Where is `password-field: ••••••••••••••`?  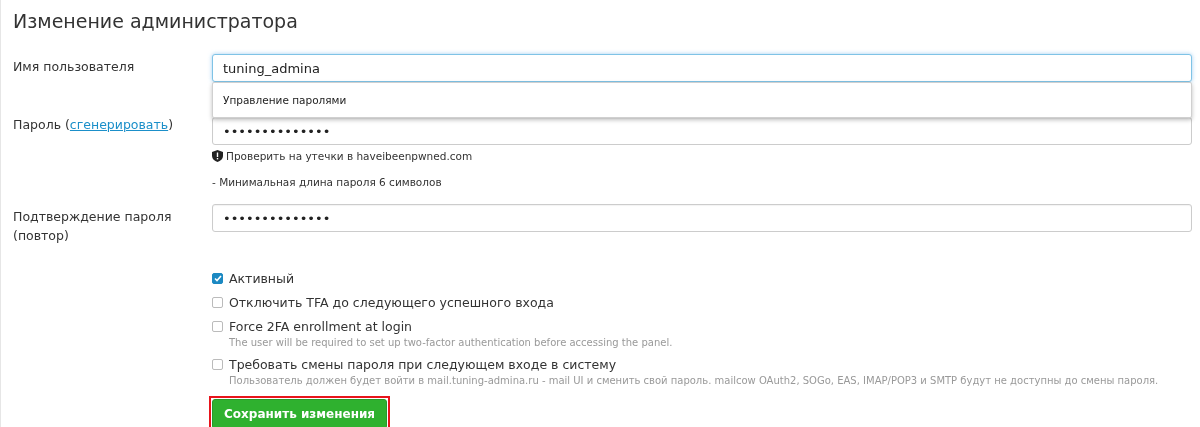 password-field: •••••••••••••• is located at coordinates (702, 131).